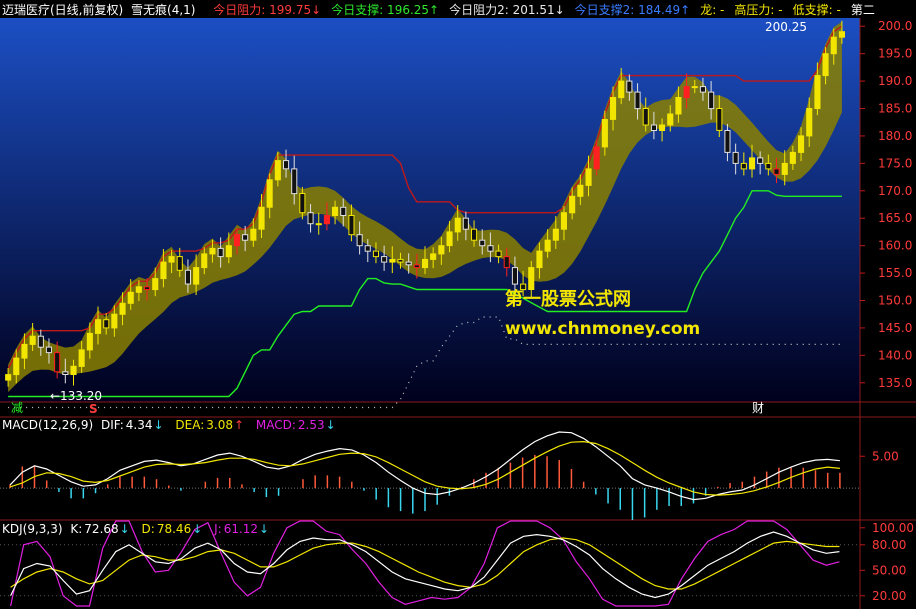  Describe the element at coordinates (895, 81) in the screenshot. I see `price-tick-label: 190.0` at that location.